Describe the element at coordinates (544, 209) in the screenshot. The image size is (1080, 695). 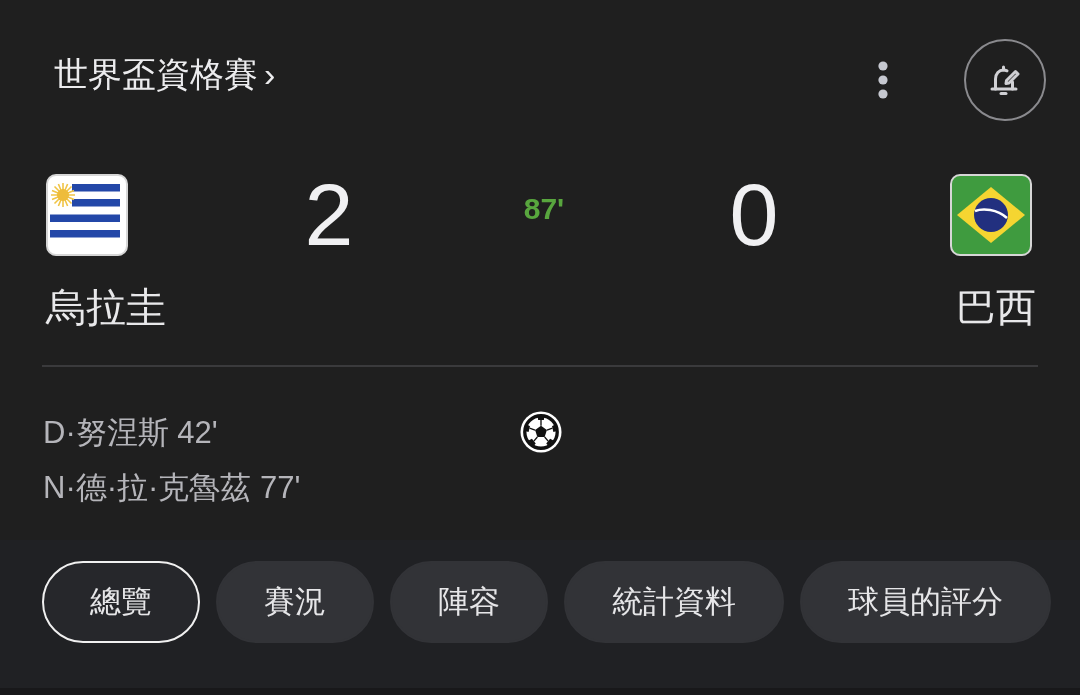
I see `match-minute: 87'` at that location.